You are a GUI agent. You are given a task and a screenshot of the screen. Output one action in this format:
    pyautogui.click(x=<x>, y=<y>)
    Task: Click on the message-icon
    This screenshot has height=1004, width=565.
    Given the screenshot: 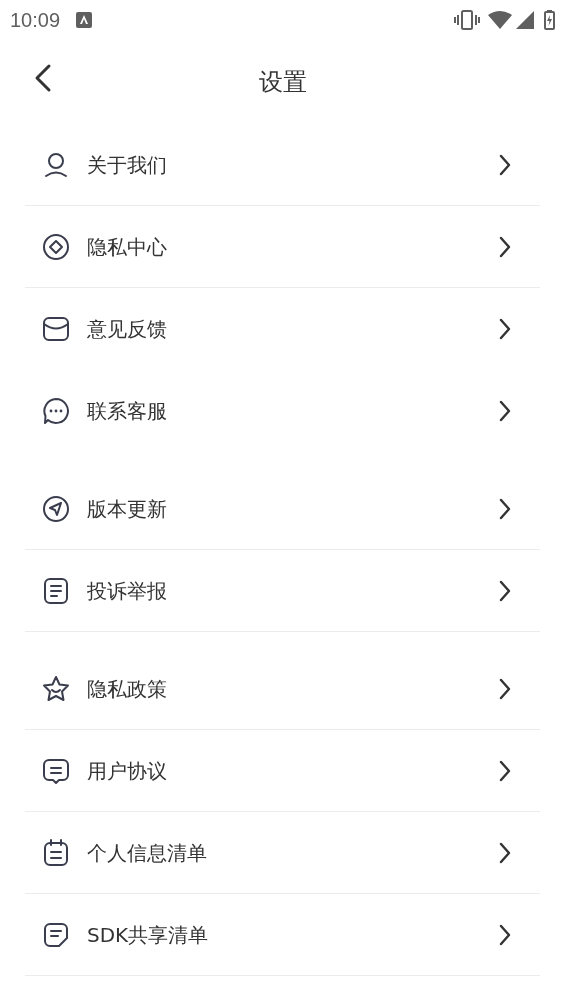 What is the action you would take?
    pyautogui.click(x=56, y=770)
    